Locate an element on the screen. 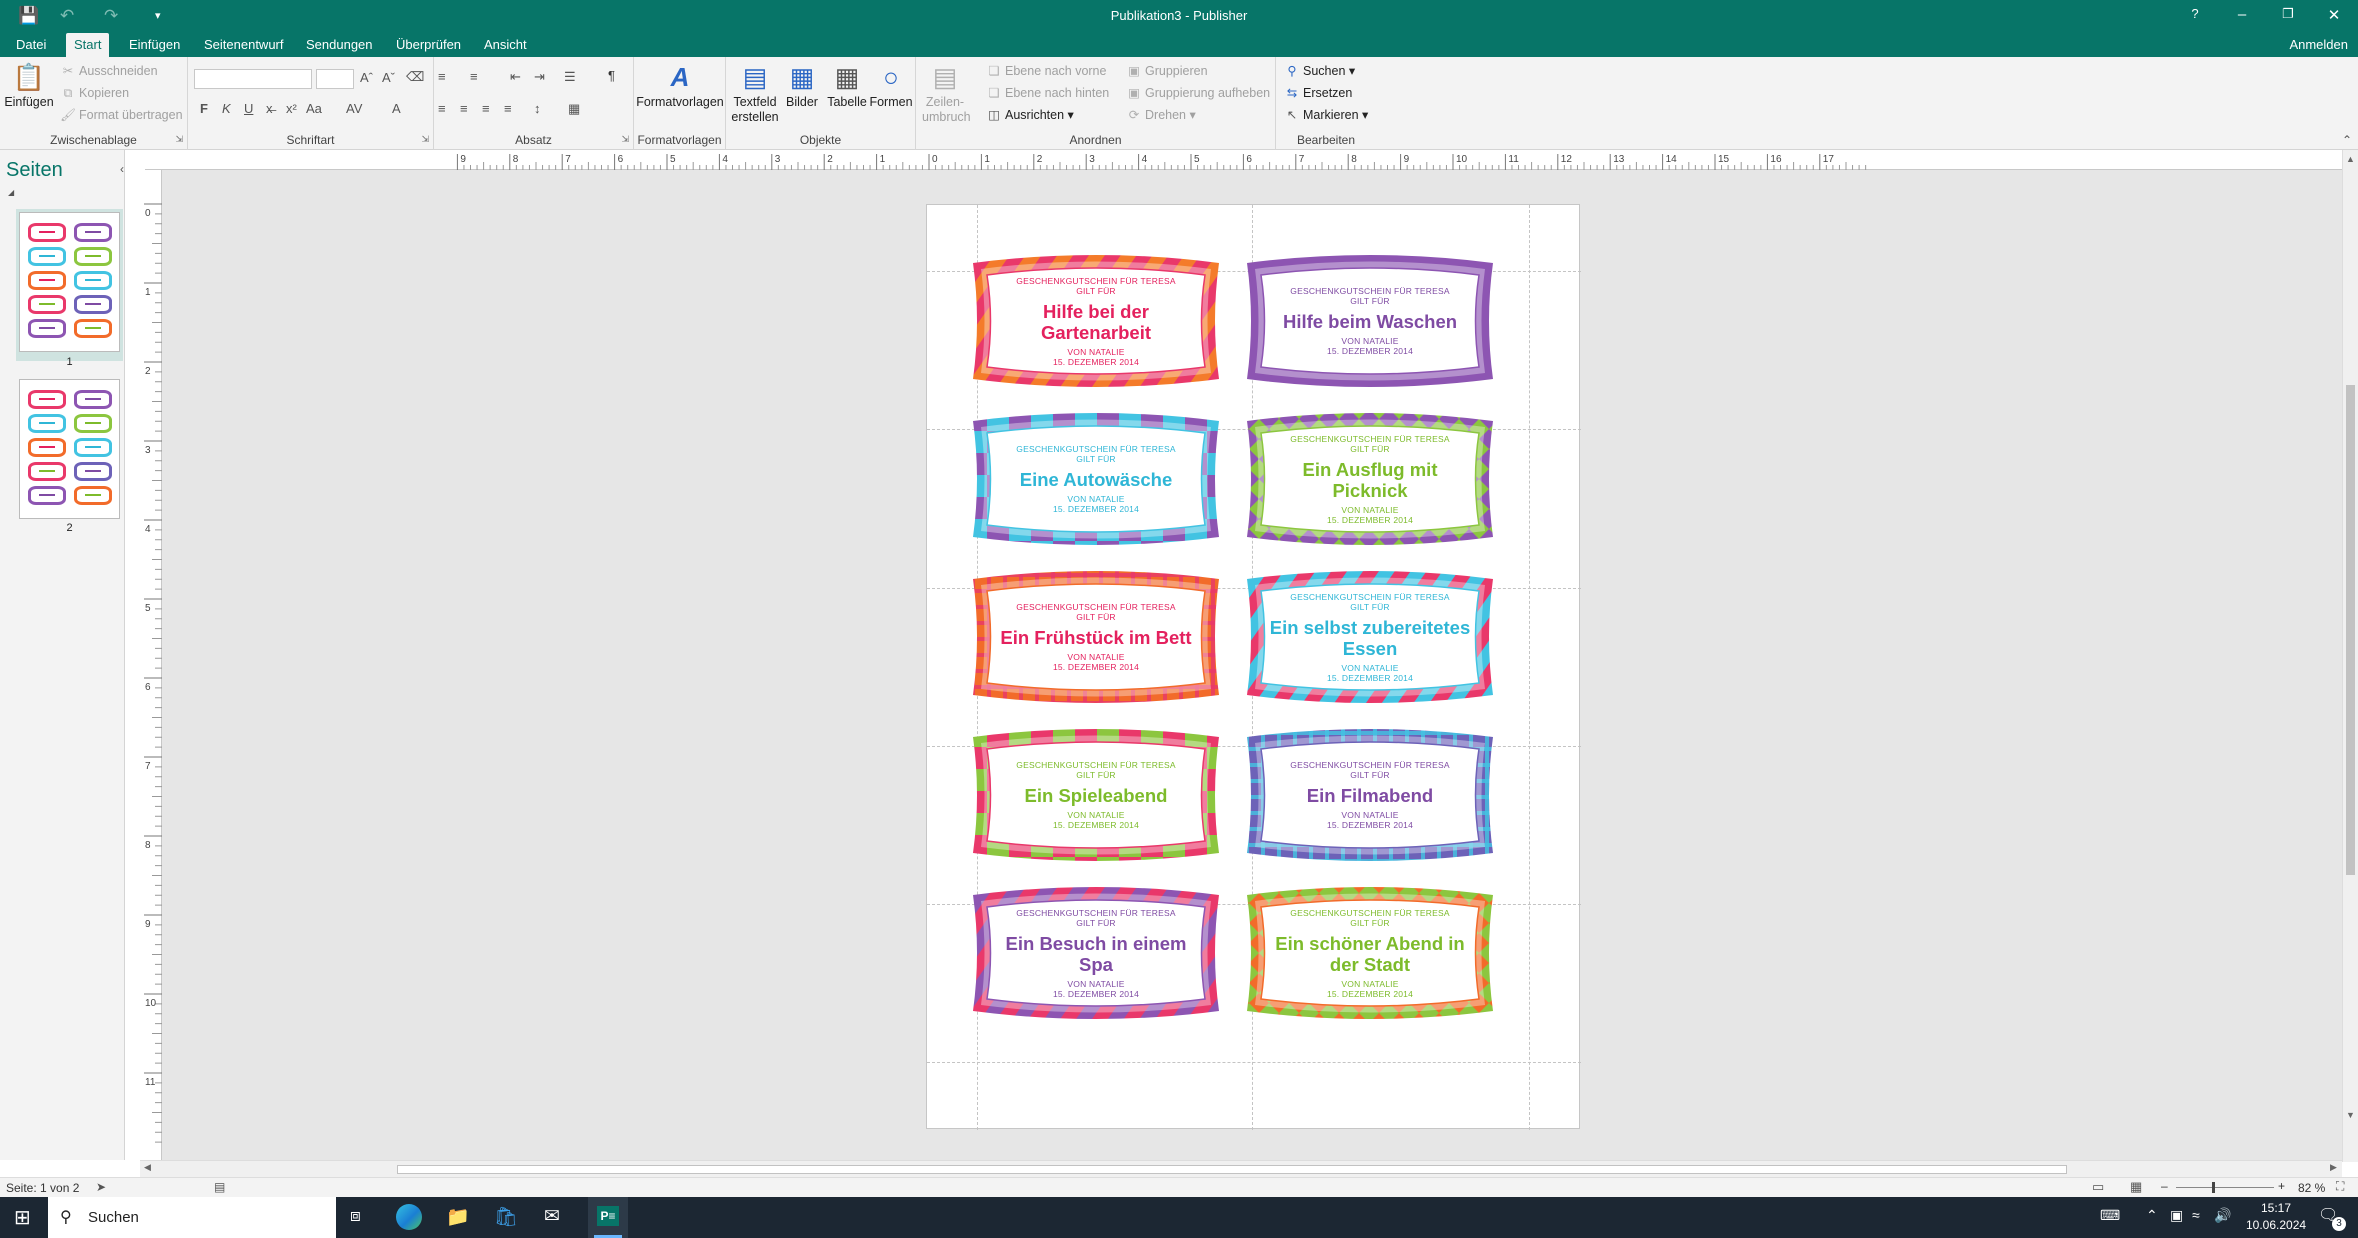 The image size is (2358, 1238). table-button: ▦ Tabelle is located at coordinates (847, 86).